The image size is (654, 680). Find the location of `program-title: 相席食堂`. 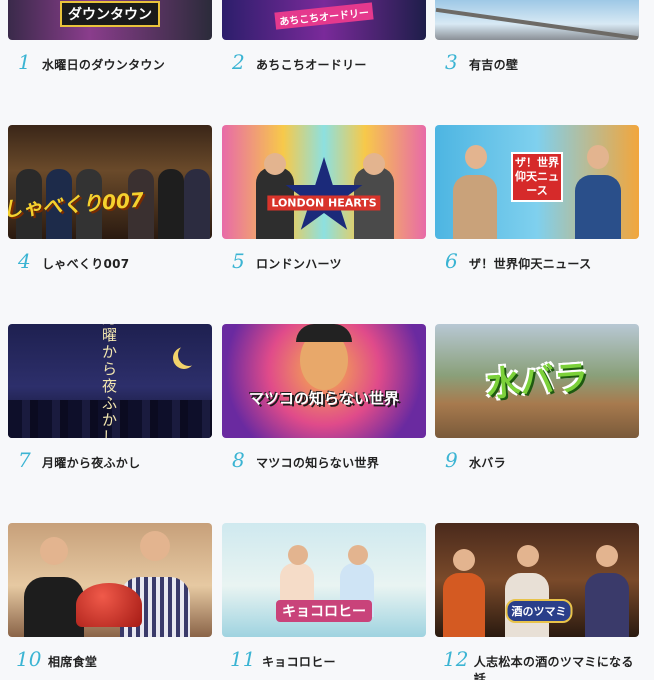

program-title: 相席食堂 is located at coordinates (72, 661).